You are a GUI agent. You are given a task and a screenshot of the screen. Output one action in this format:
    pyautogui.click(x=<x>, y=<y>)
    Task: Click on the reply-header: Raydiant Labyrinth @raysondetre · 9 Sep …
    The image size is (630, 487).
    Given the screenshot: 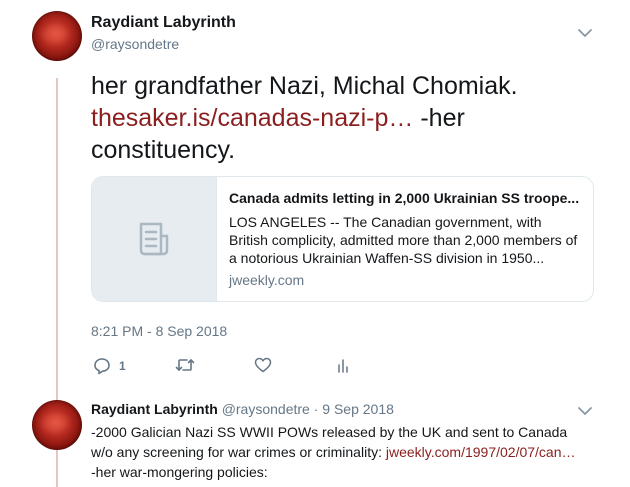 What is the action you would take?
    pyautogui.click(x=242, y=409)
    